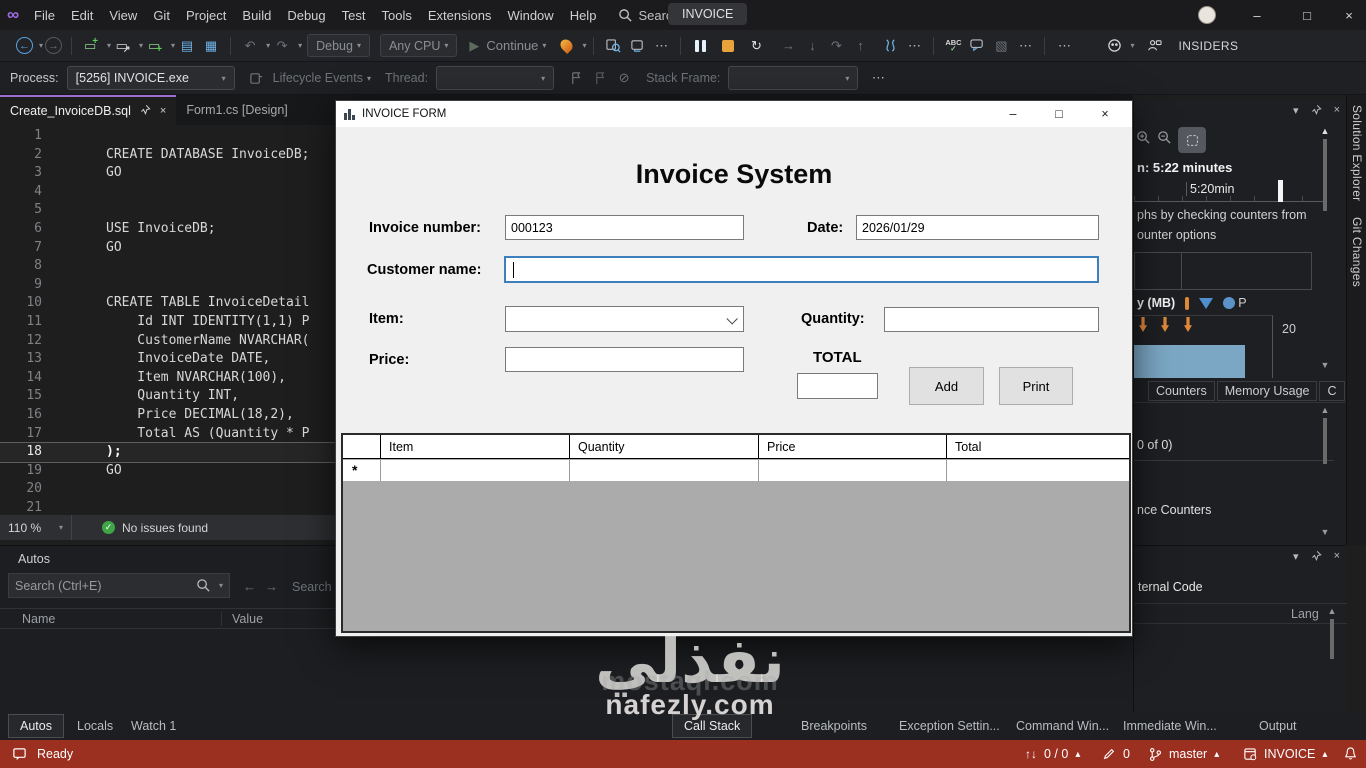 The height and width of the screenshot is (768, 1366). I want to click on restart-debug-icon: ↻, so click(756, 46).